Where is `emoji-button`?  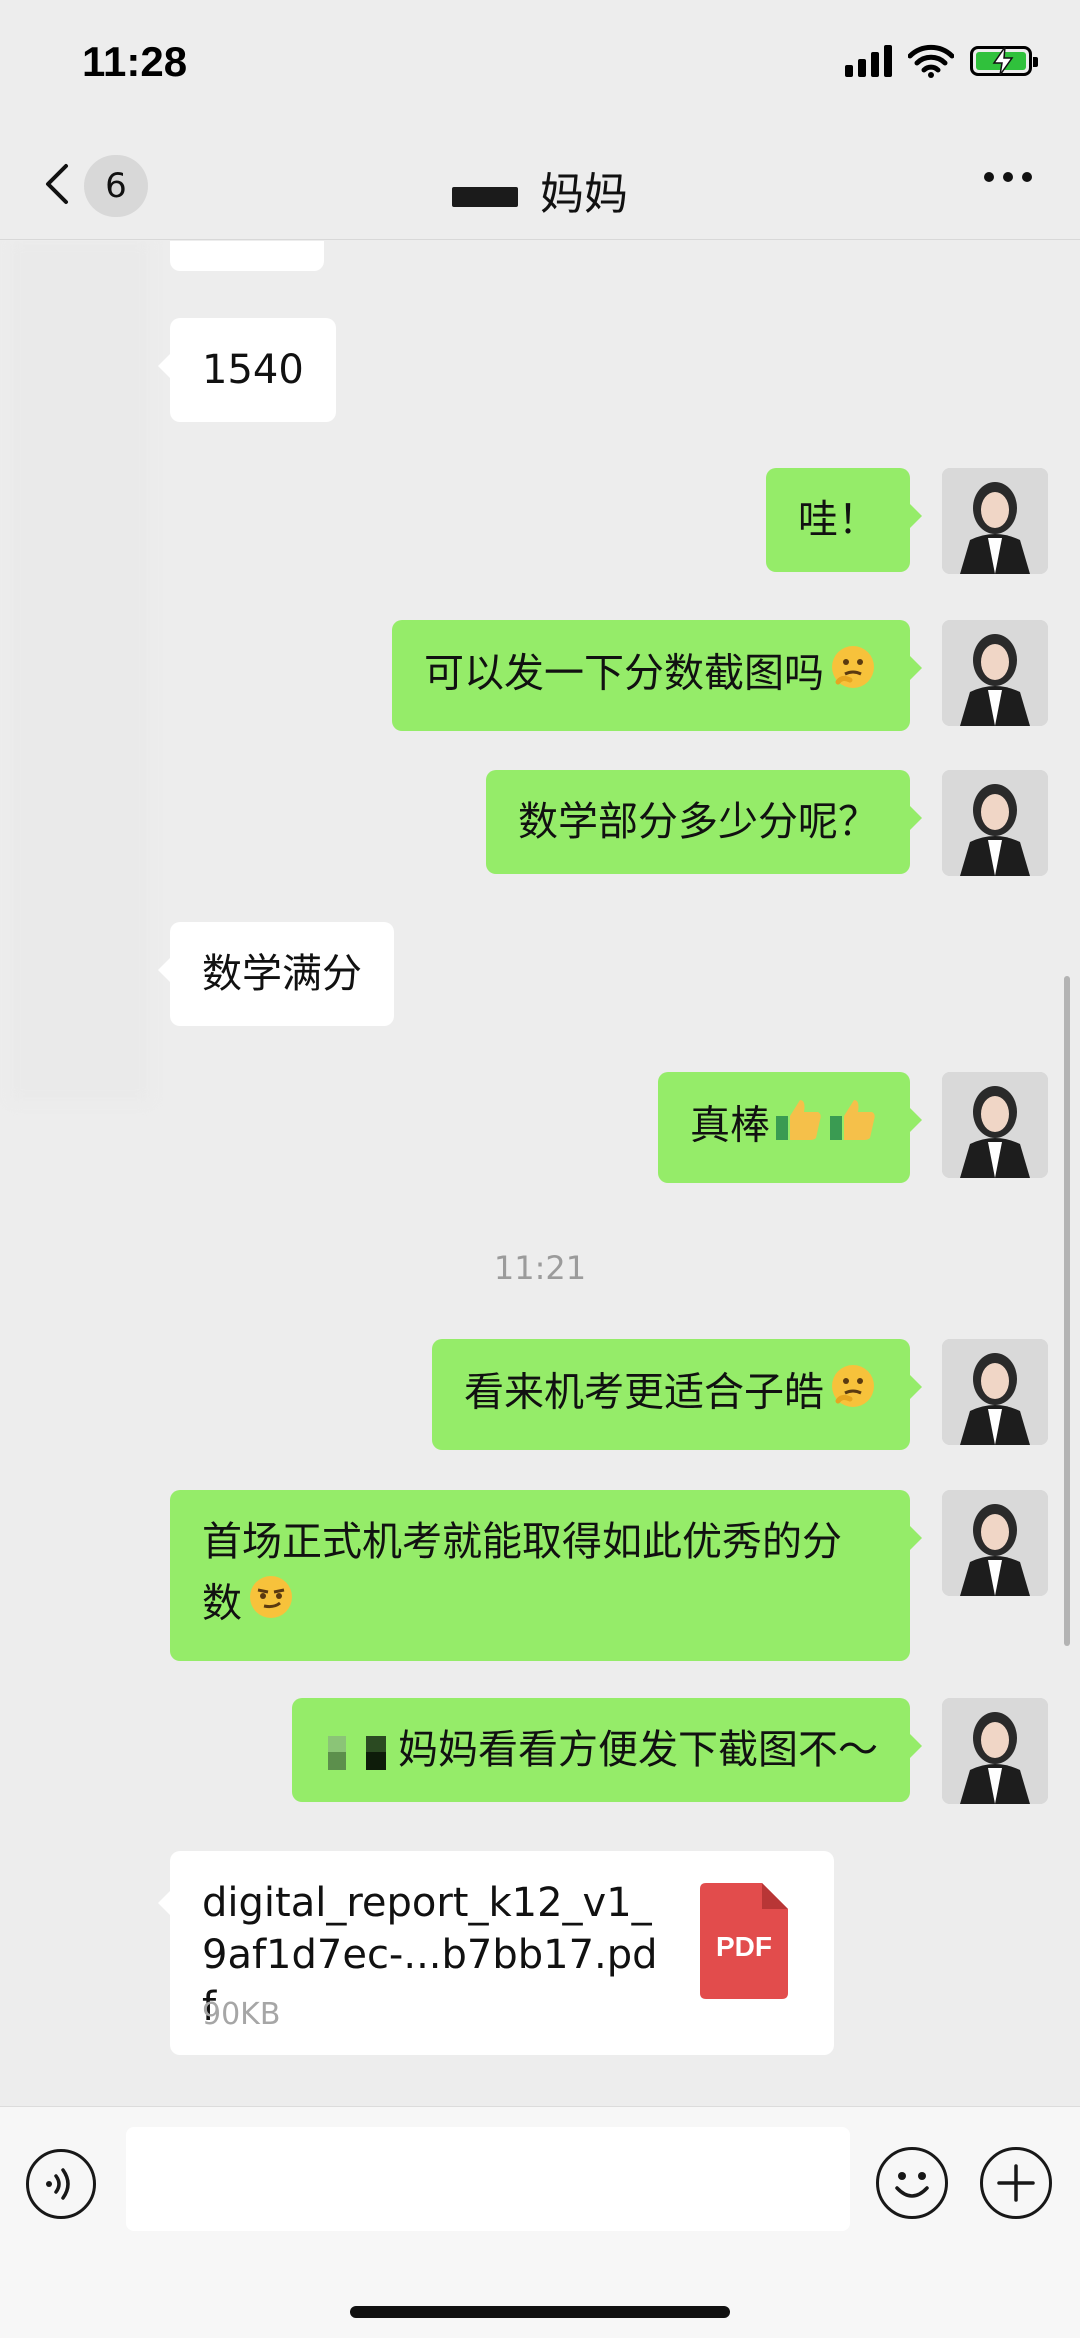
emoji-button is located at coordinates (912, 2183).